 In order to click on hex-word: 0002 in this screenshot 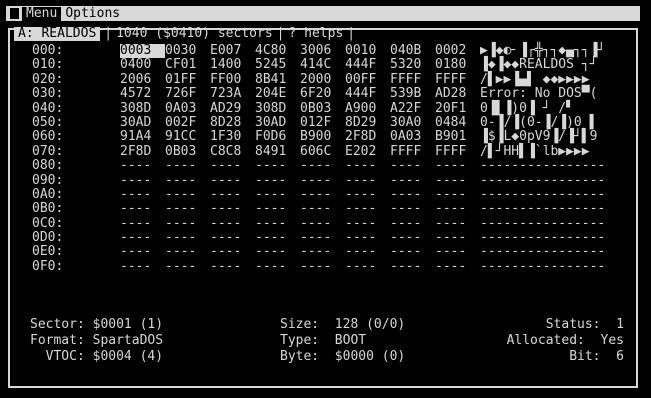, I will do `click(457, 50)`.